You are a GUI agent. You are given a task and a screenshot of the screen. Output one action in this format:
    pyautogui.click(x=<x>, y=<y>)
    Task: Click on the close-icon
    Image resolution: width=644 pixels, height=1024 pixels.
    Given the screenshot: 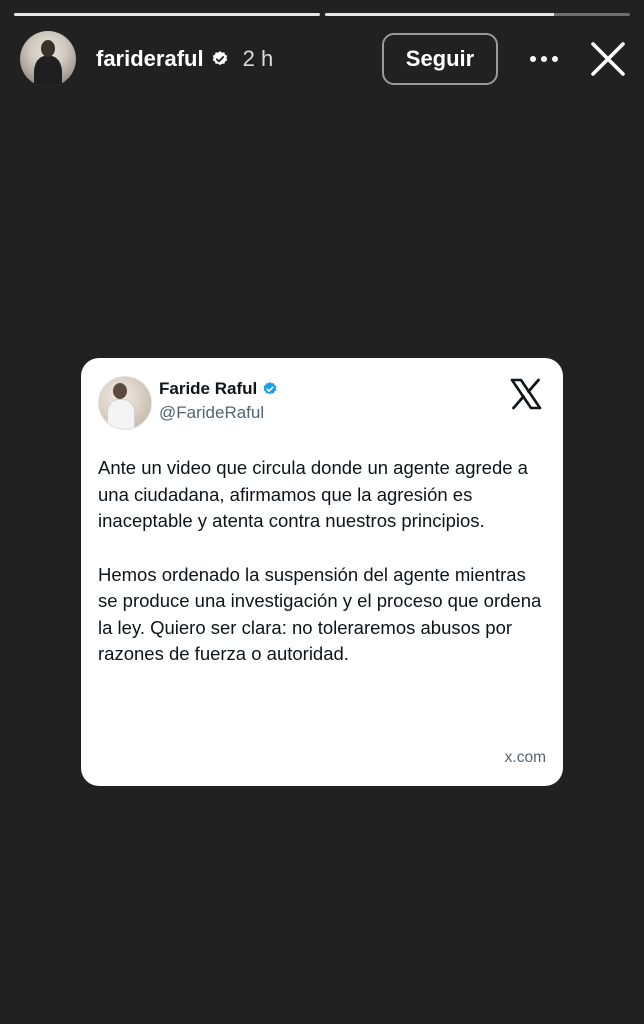 What is the action you would take?
    pyautogui.click(x=608, y=59)
    